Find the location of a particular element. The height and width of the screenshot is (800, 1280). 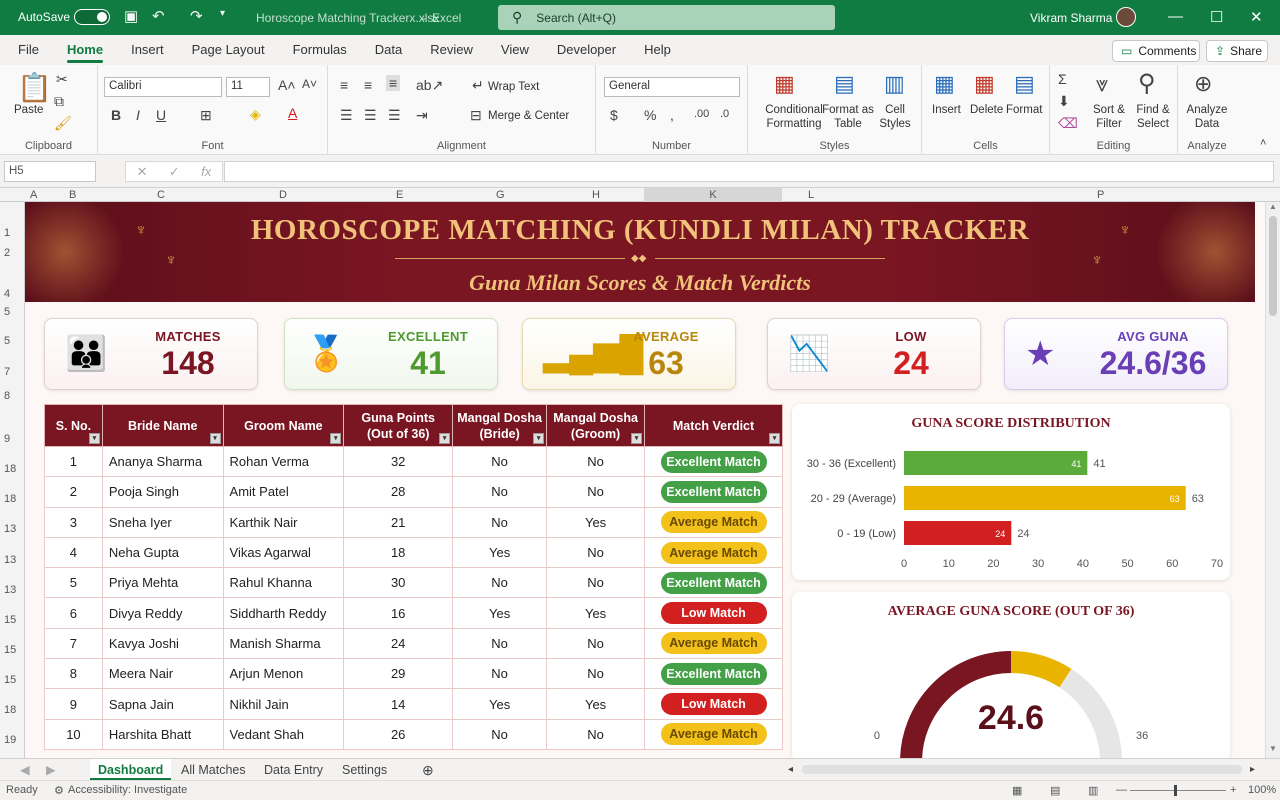

format-as-table-button: Format as Table is located at coordinates (848, 117).